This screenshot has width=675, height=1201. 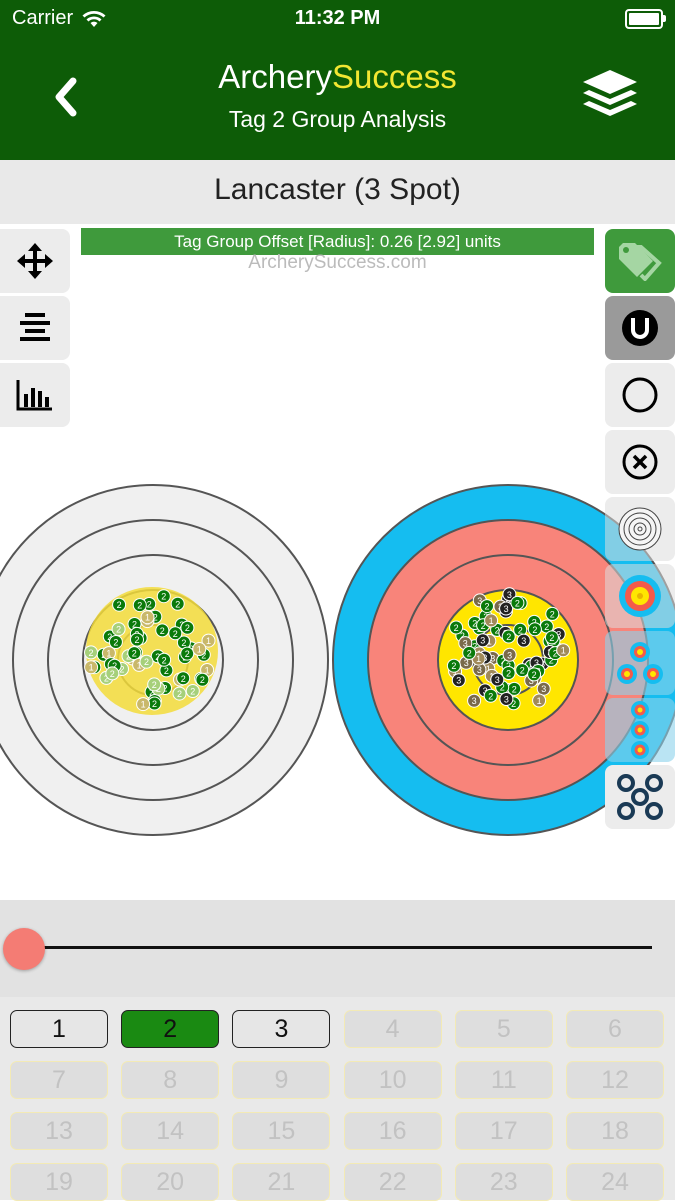 I want to click on rings-view-button, so click(x=640, y=529).